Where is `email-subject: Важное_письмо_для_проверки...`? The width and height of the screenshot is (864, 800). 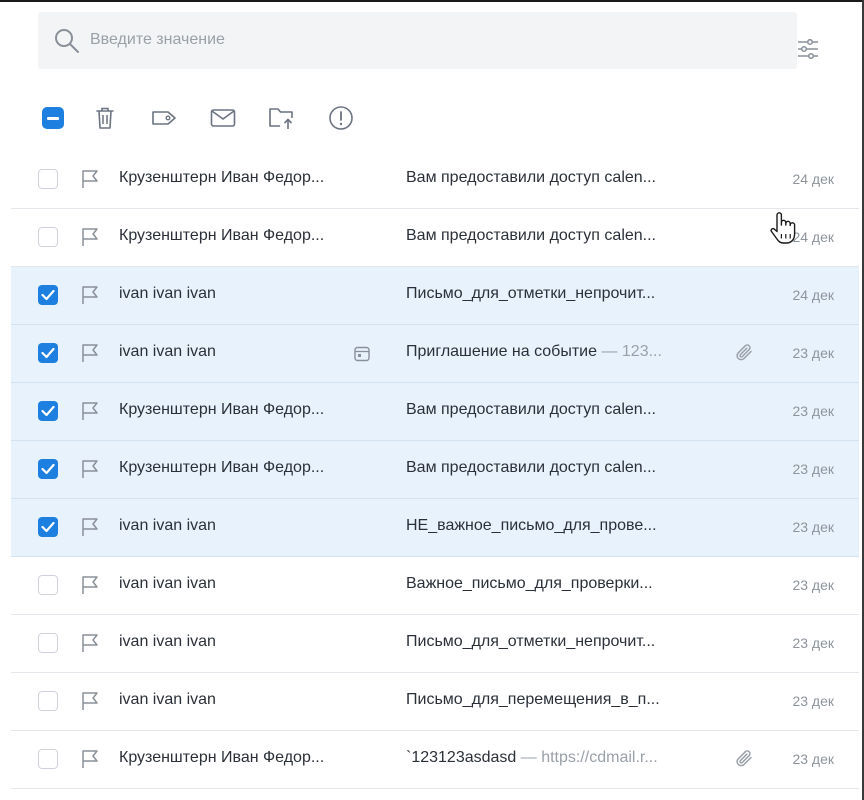
email-subject: Важное_письмо_для_проверки... is located at coordinates (561, 584).